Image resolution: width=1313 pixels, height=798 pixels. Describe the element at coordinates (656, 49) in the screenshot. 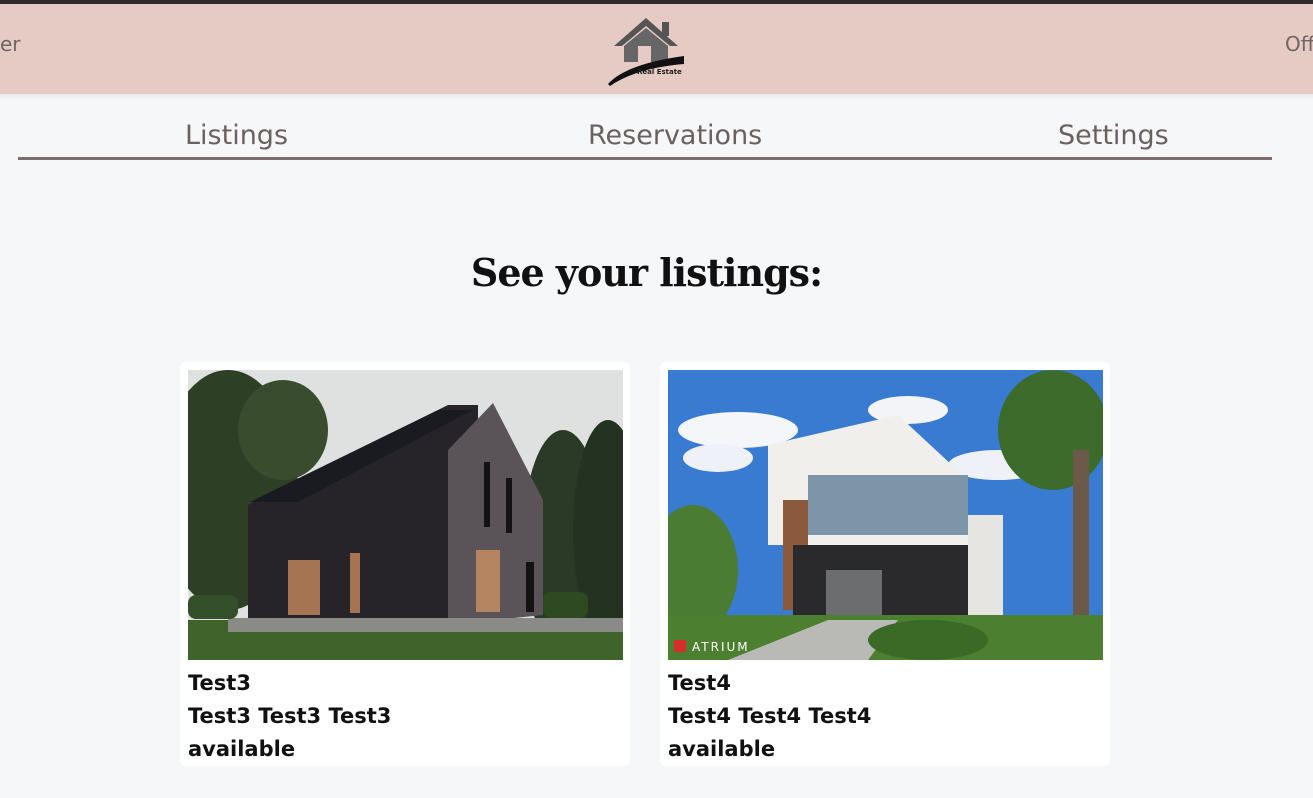

I see `site-header: er Real Estate Off` at that location.